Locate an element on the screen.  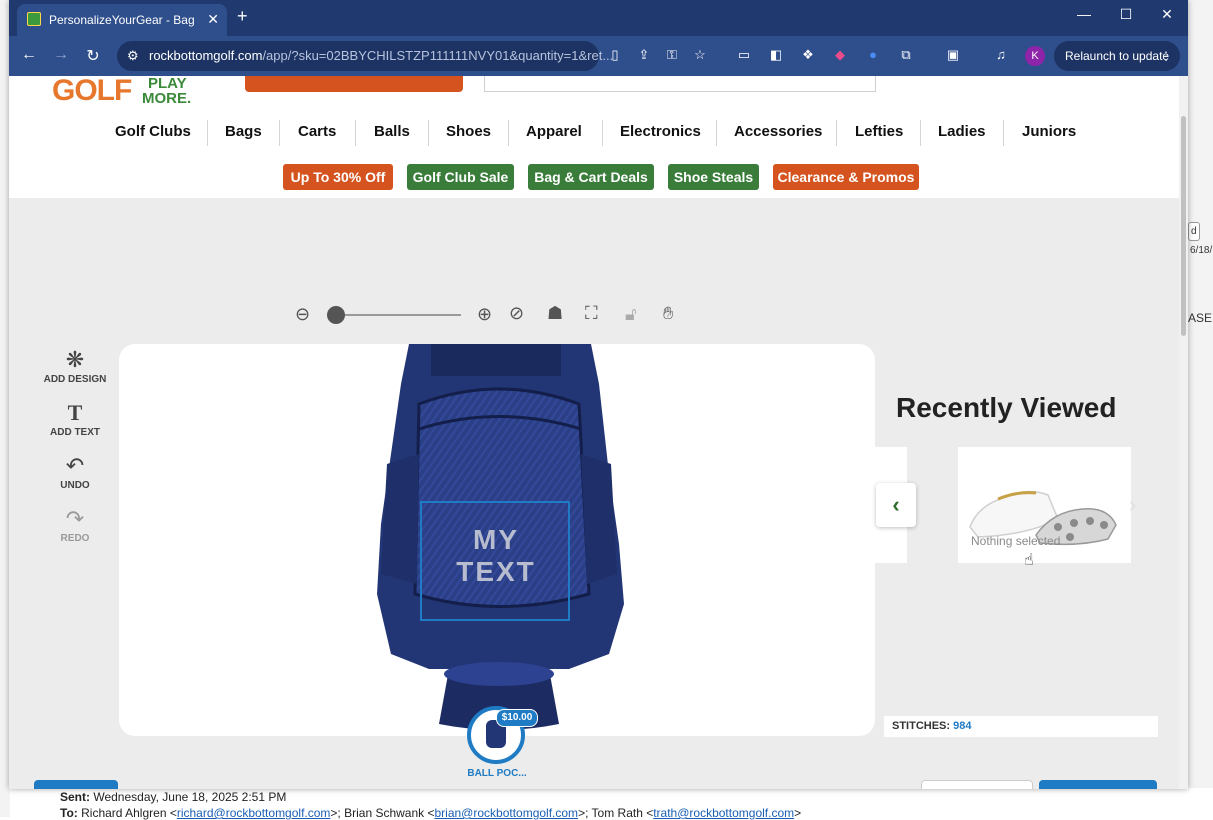
share-icon: ⇪ is located at coordinates (644, 55).